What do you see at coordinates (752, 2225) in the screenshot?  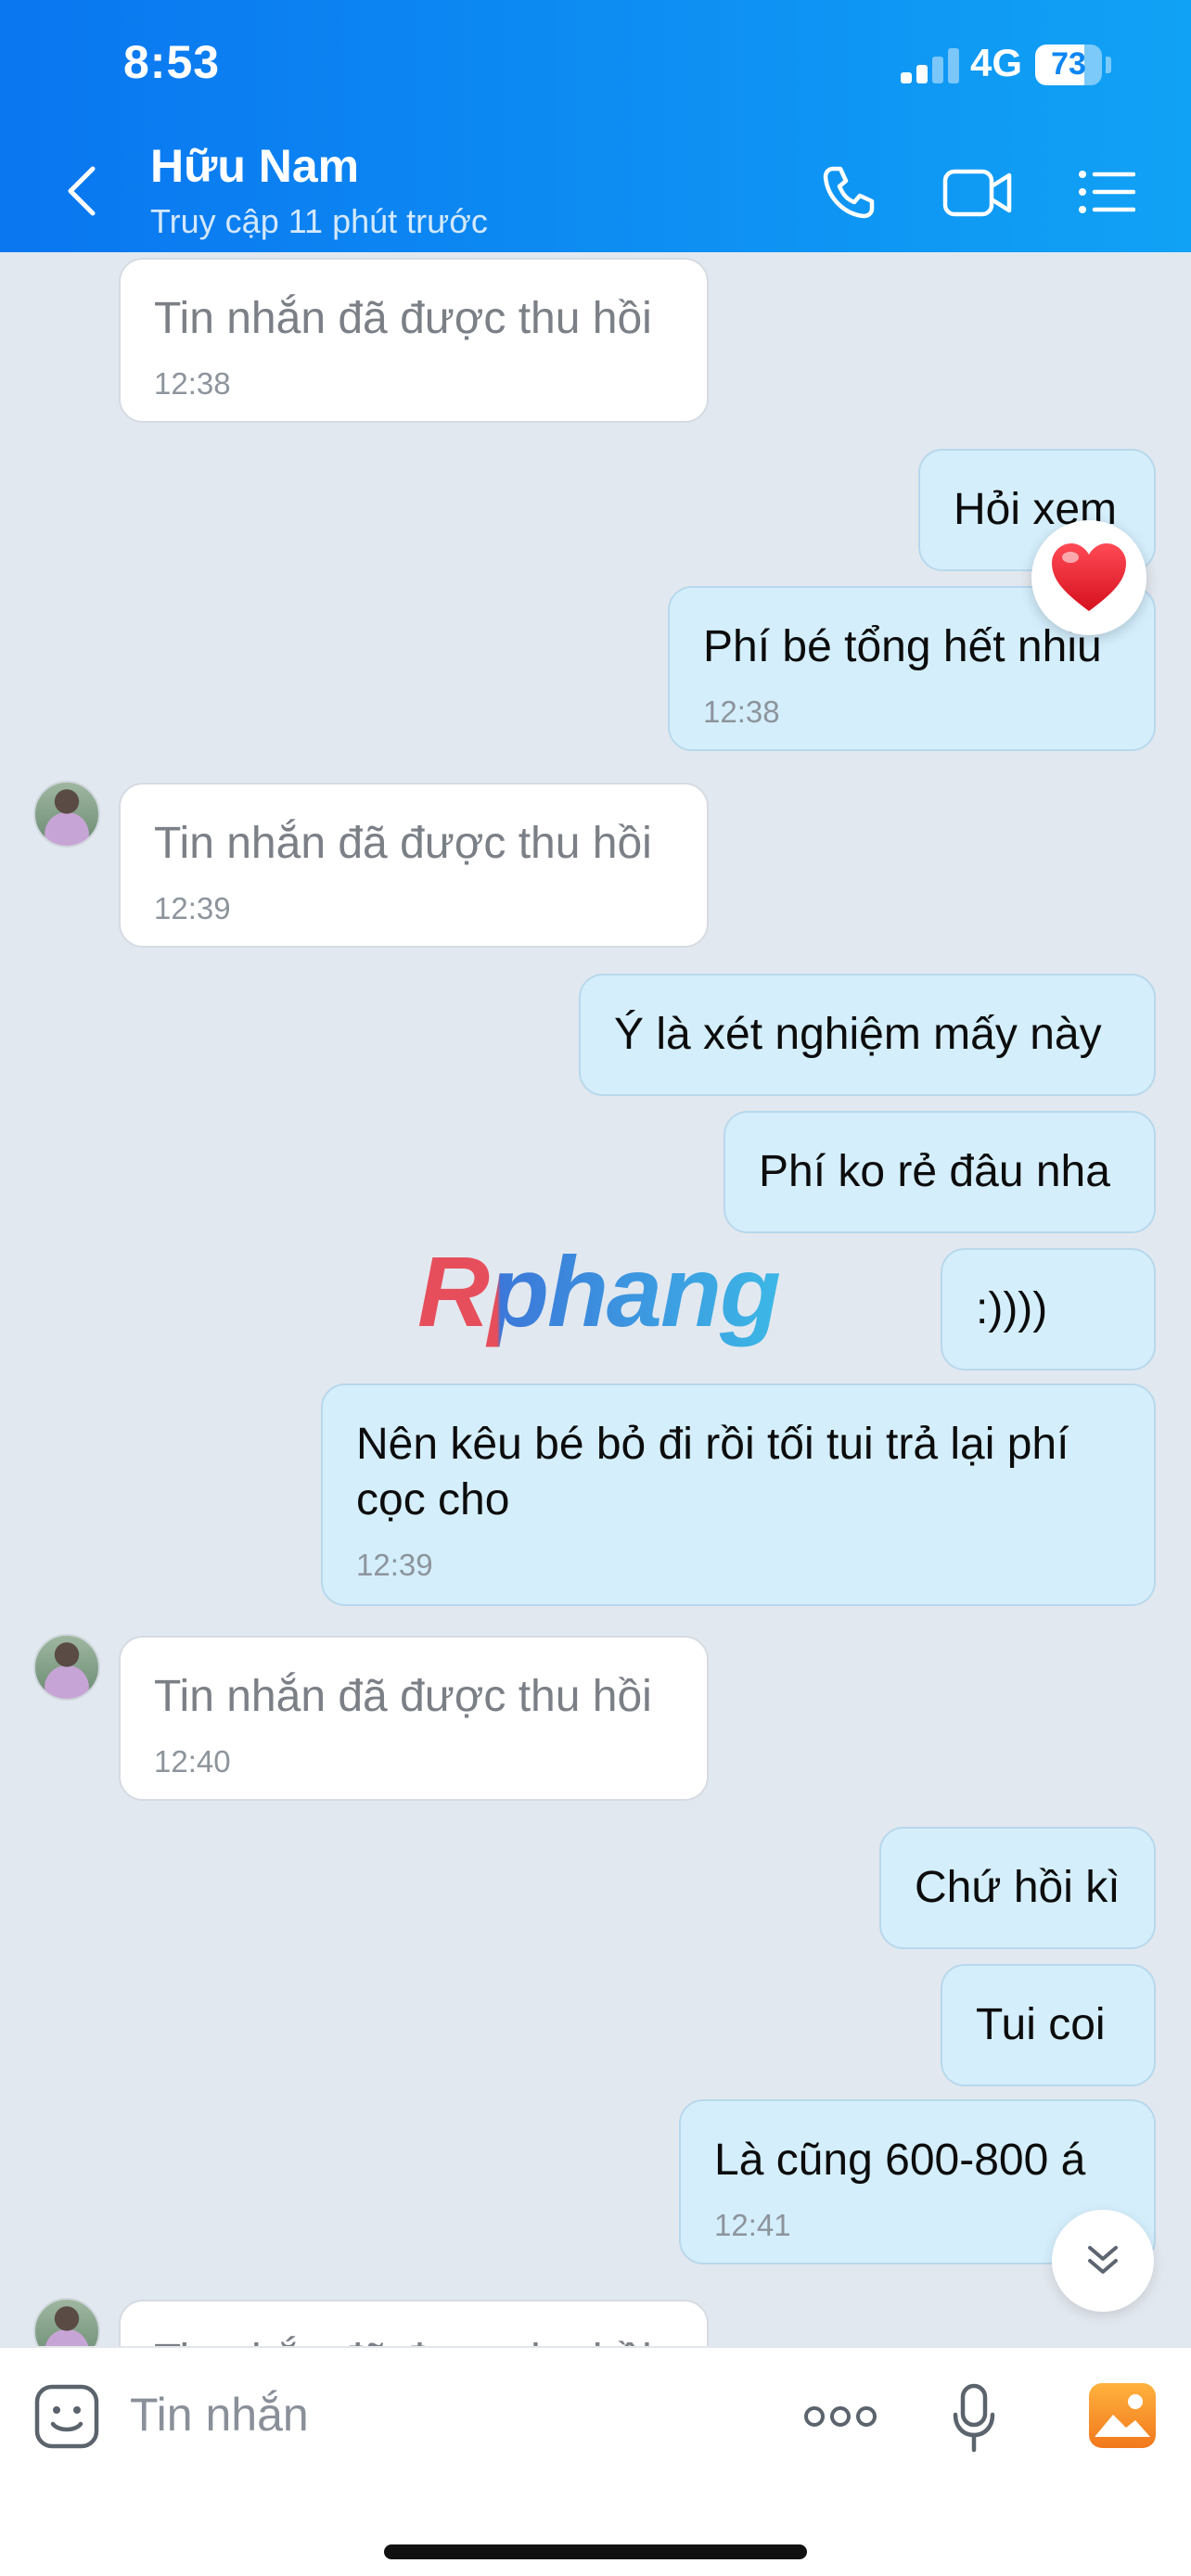 I see `message-time: 12:41` at bounding box center [752, 2225].